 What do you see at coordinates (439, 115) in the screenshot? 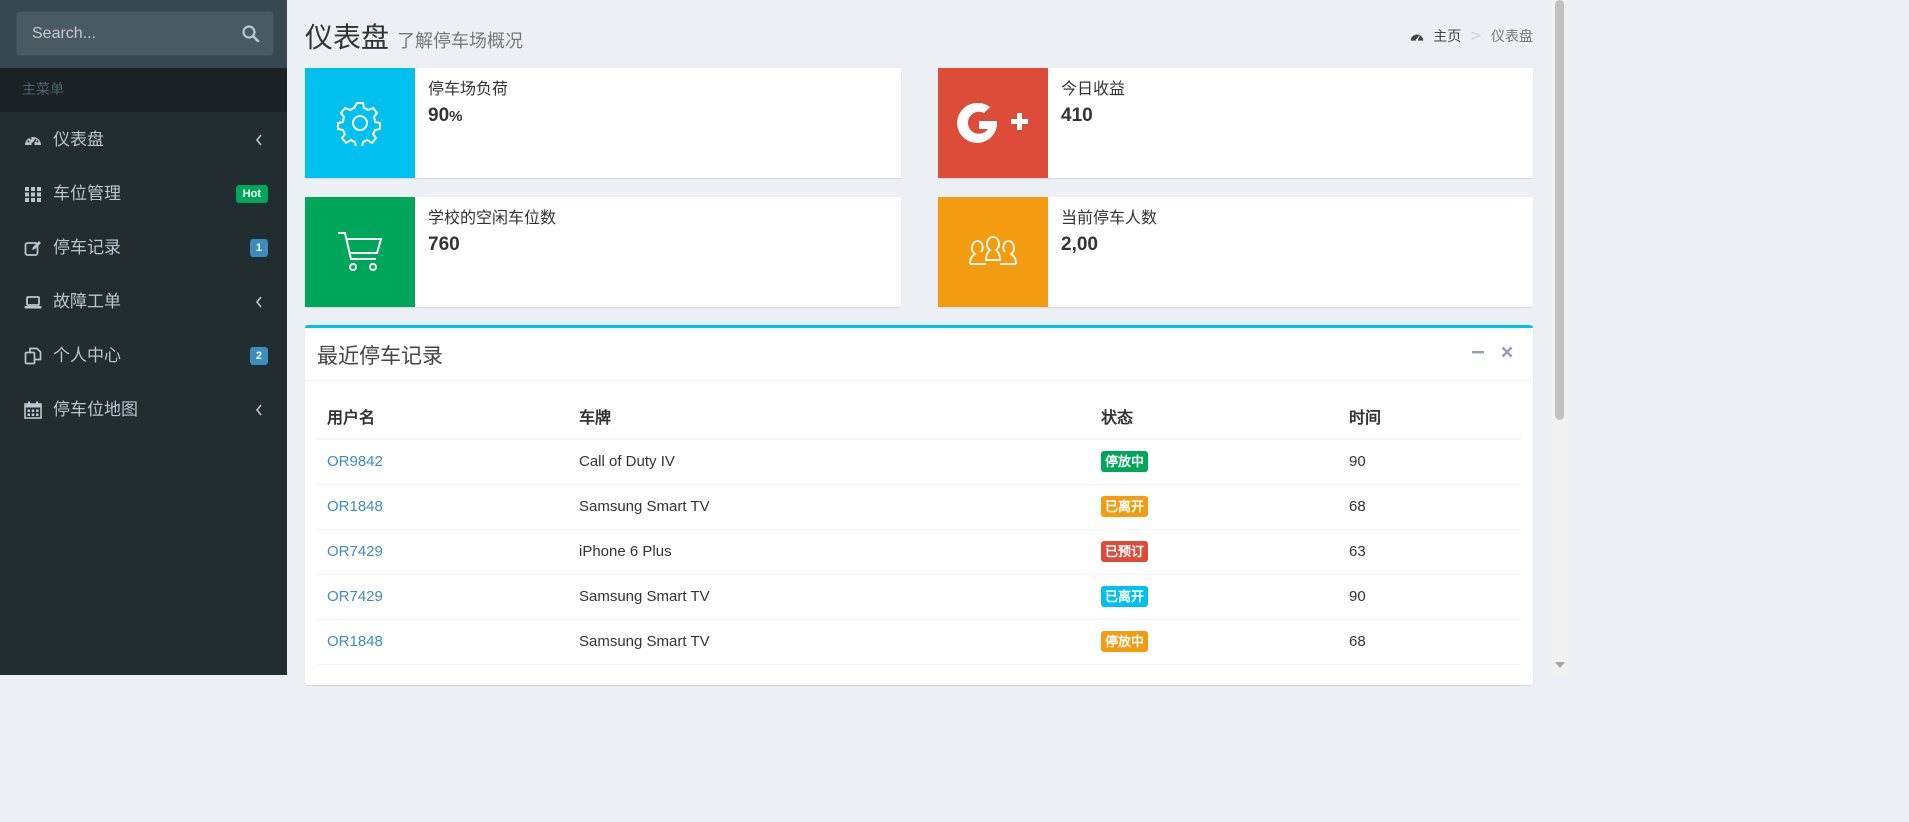
I see `info-box-number: 90` at bounding box center [439, 115].